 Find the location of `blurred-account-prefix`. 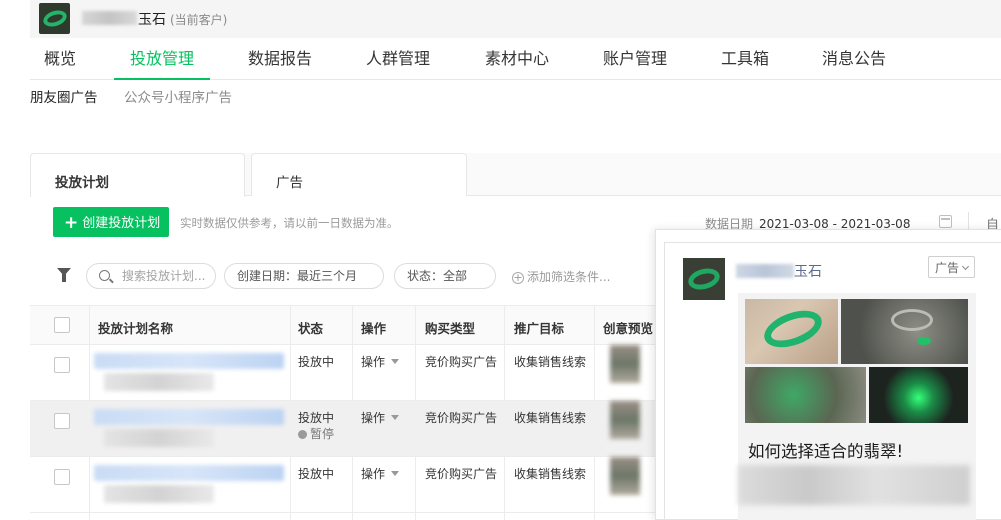

blurred-account-prefix is located at coordinates (109, 18).